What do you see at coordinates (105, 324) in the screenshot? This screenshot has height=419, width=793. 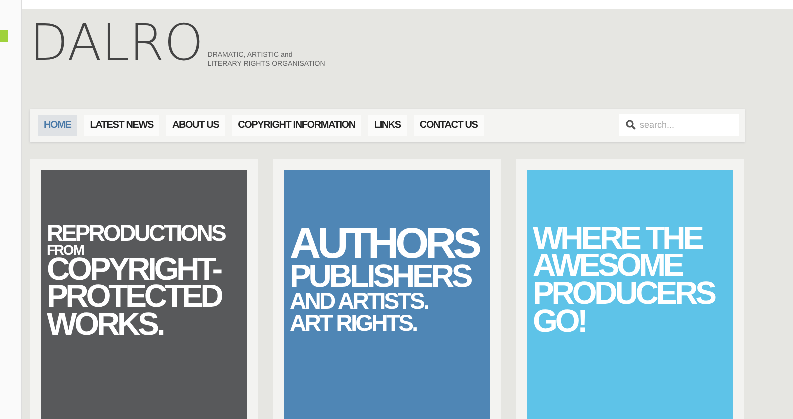 I see `poster-headline: WORKS.` at bounding box center [105, 324].